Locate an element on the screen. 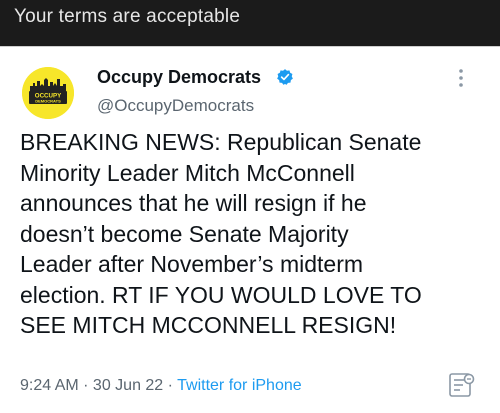 This screenshot has width=500, height=413. user-handle: @OccupyDemocrats is located at coordinates (175, 106).